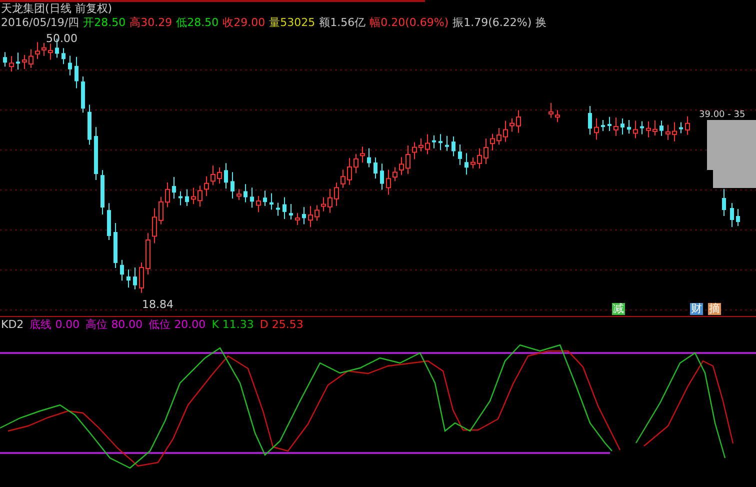 The height and width of the screenshot is (487, 756). Describe the element at coordinates (57, 9) in the screenshot. I see `chart-title: 天龙集团(日线 前复权)` at that location.